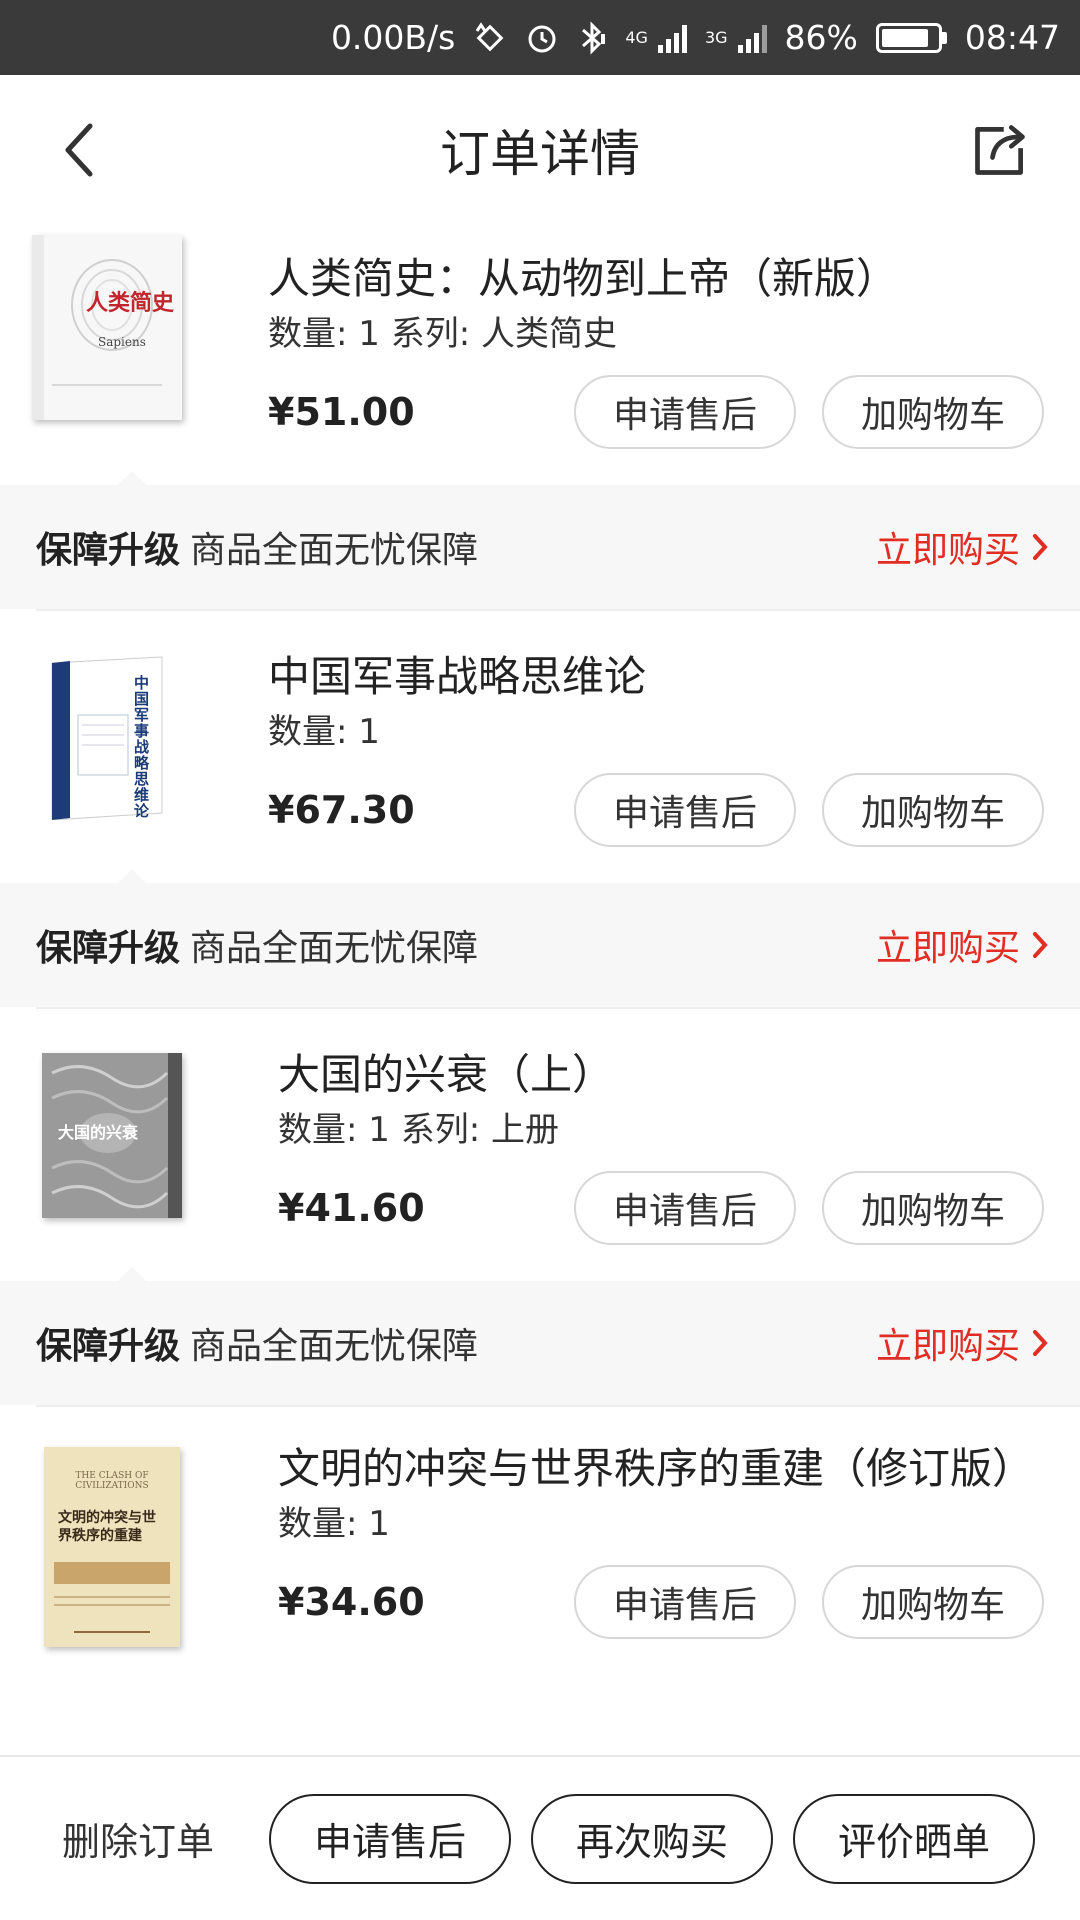  What do you see at coordinates (1000, 150) in the screenshot?
I see `share-icon` at bounding box center [1000, 150].